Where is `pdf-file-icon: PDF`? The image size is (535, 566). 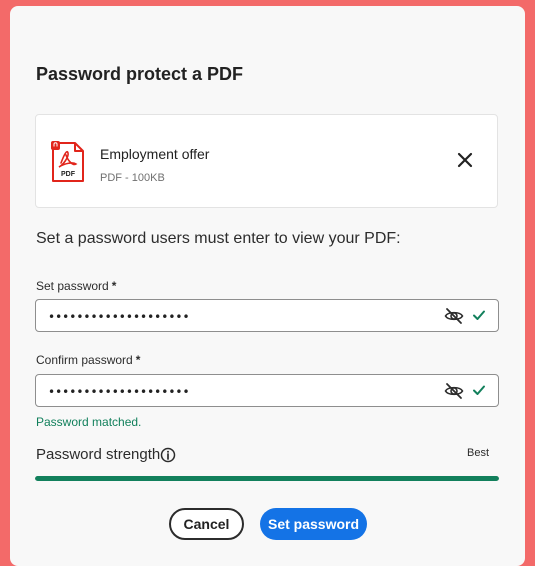 pdf-file-icon: PDF is located at coordinates (67, 161).